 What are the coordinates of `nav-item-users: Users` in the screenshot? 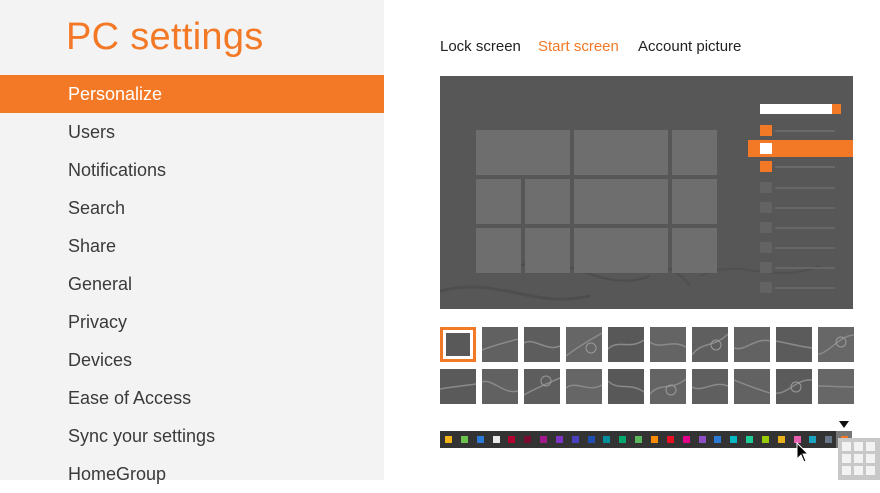 It's located at (192, 132).